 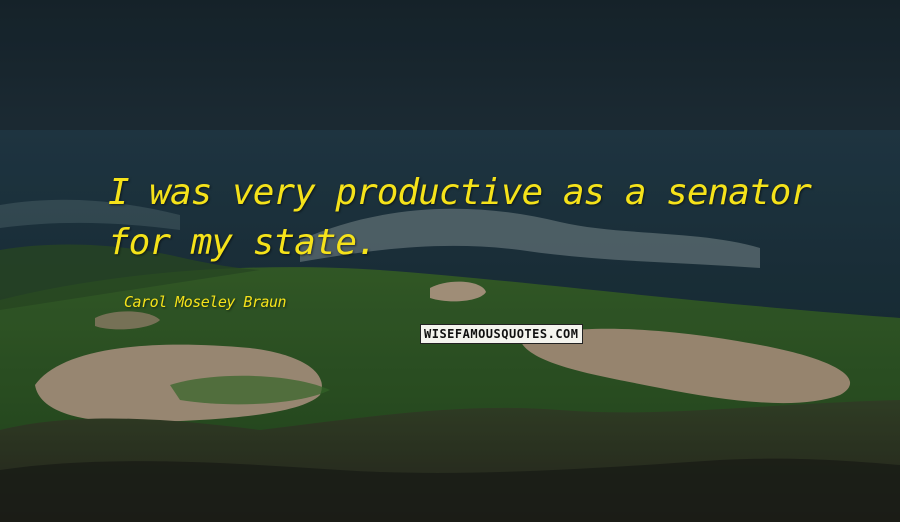 What do you see at coordinates (501, 334) in the screenshot?
I see `watermark-logo: WISEFAMOUSQUOTES.COM` at bounding box center [501, 334].